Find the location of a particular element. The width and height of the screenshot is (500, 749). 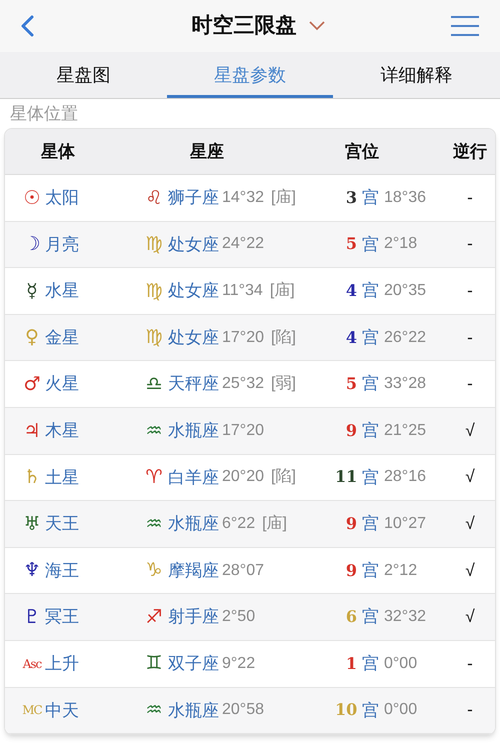

house-degree: 2°12 is located at coordinates (401, 570).